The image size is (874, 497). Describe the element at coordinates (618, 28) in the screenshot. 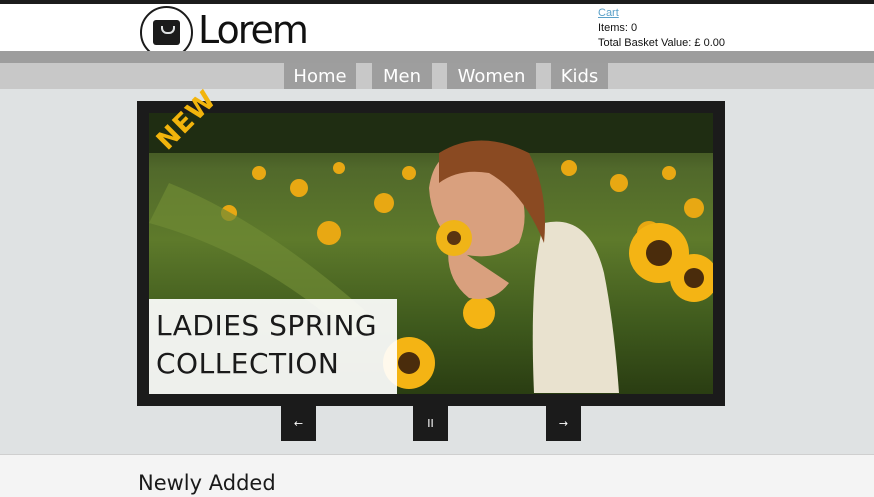

I see `cart-items-count: Items: 0` at that location.